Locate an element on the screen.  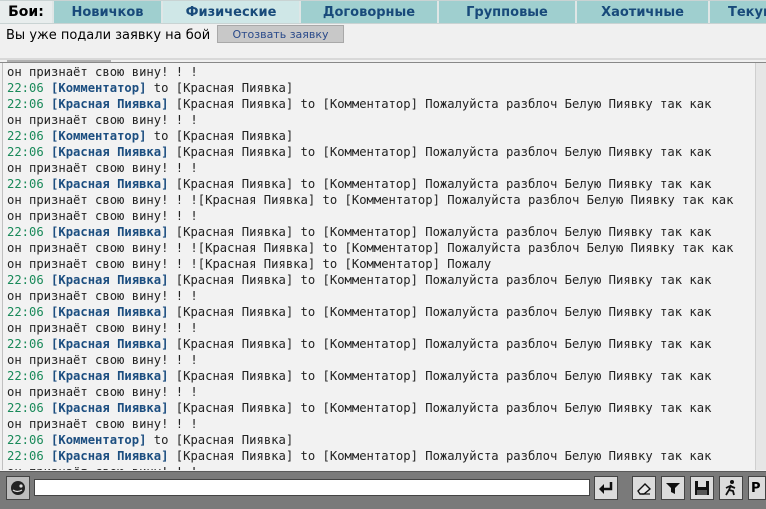
tab-group: Групповые is located at coordinates (507, 12).